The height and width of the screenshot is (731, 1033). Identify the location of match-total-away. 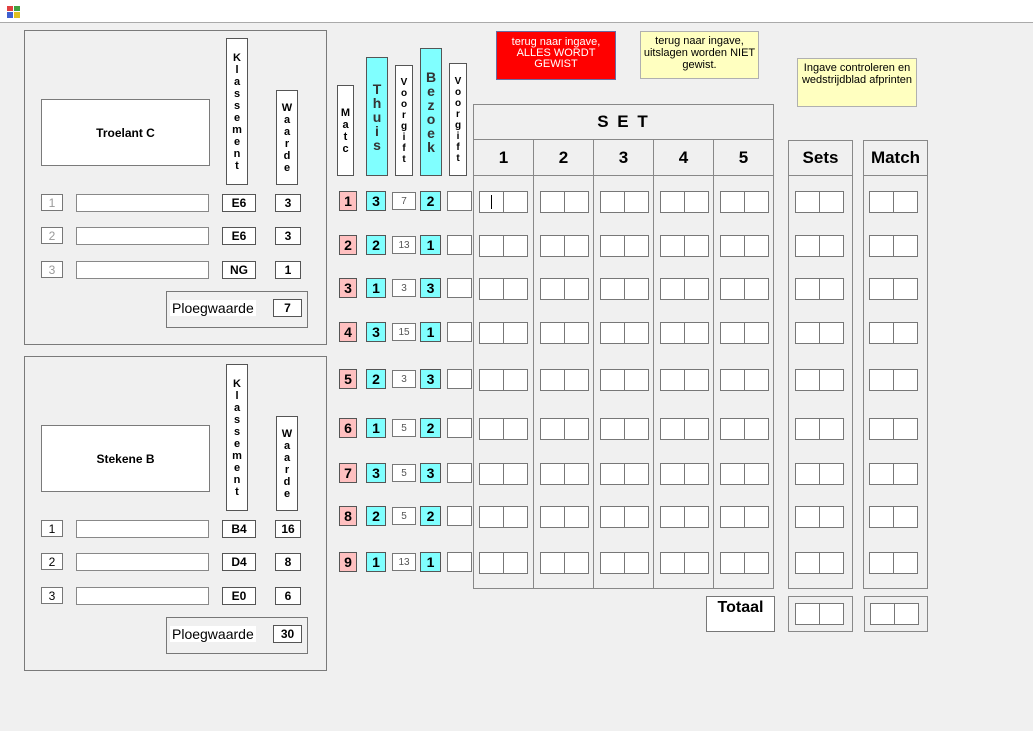
(906, 614).